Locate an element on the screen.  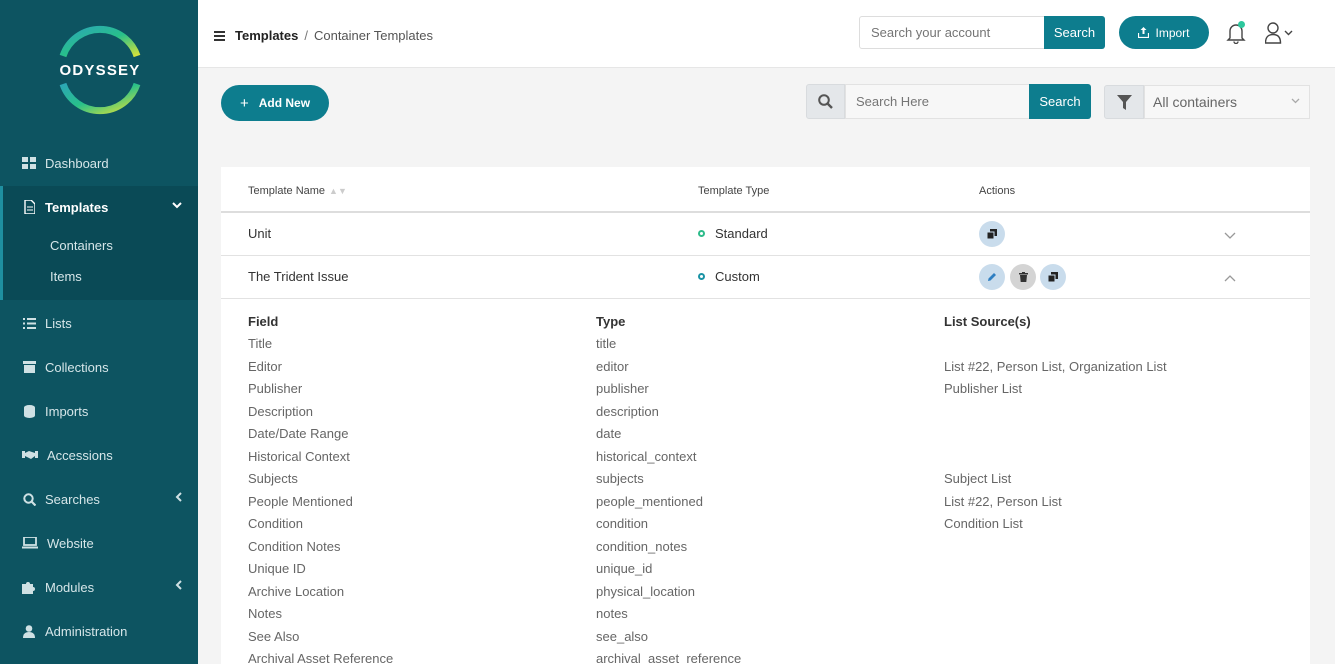
laptop-icon is located at coordinates (30, 543).